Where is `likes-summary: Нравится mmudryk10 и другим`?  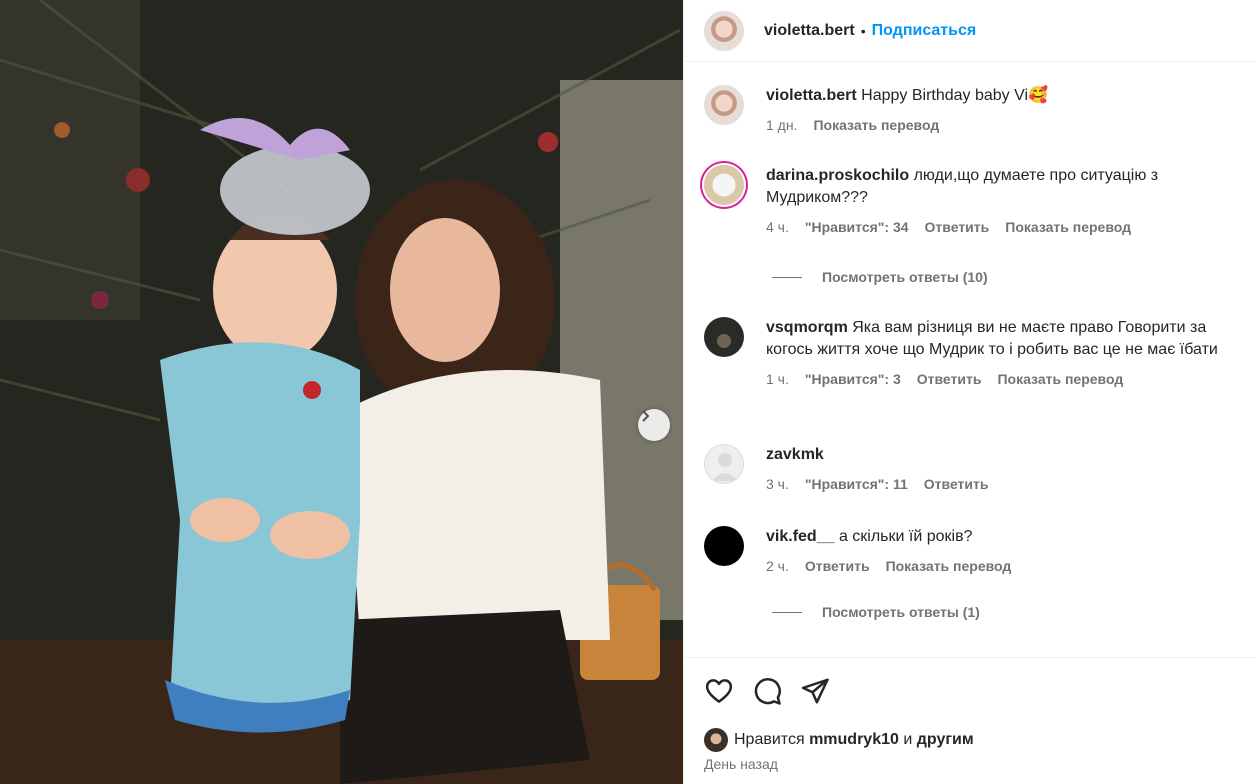 likes-summary: Нравится mmudryk10 и другим is located at coordinates (839, 740).